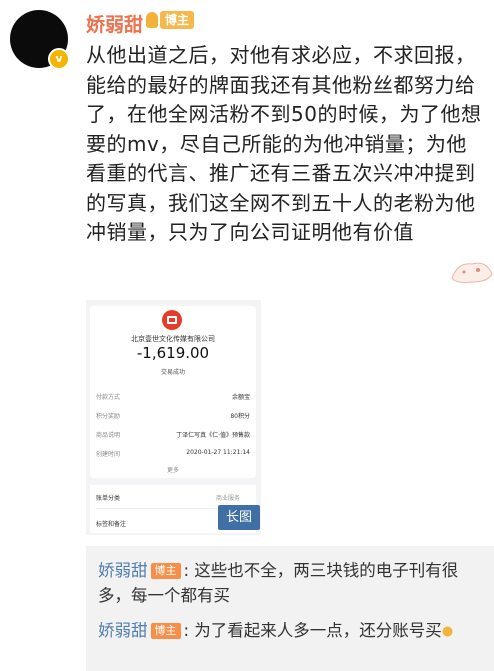 This screenshot has height=671, width=494. Describe the element at coordinates (218, 452) in the screenshot. I see `detail-value: 2020-01-27 11:21:14` at that location.